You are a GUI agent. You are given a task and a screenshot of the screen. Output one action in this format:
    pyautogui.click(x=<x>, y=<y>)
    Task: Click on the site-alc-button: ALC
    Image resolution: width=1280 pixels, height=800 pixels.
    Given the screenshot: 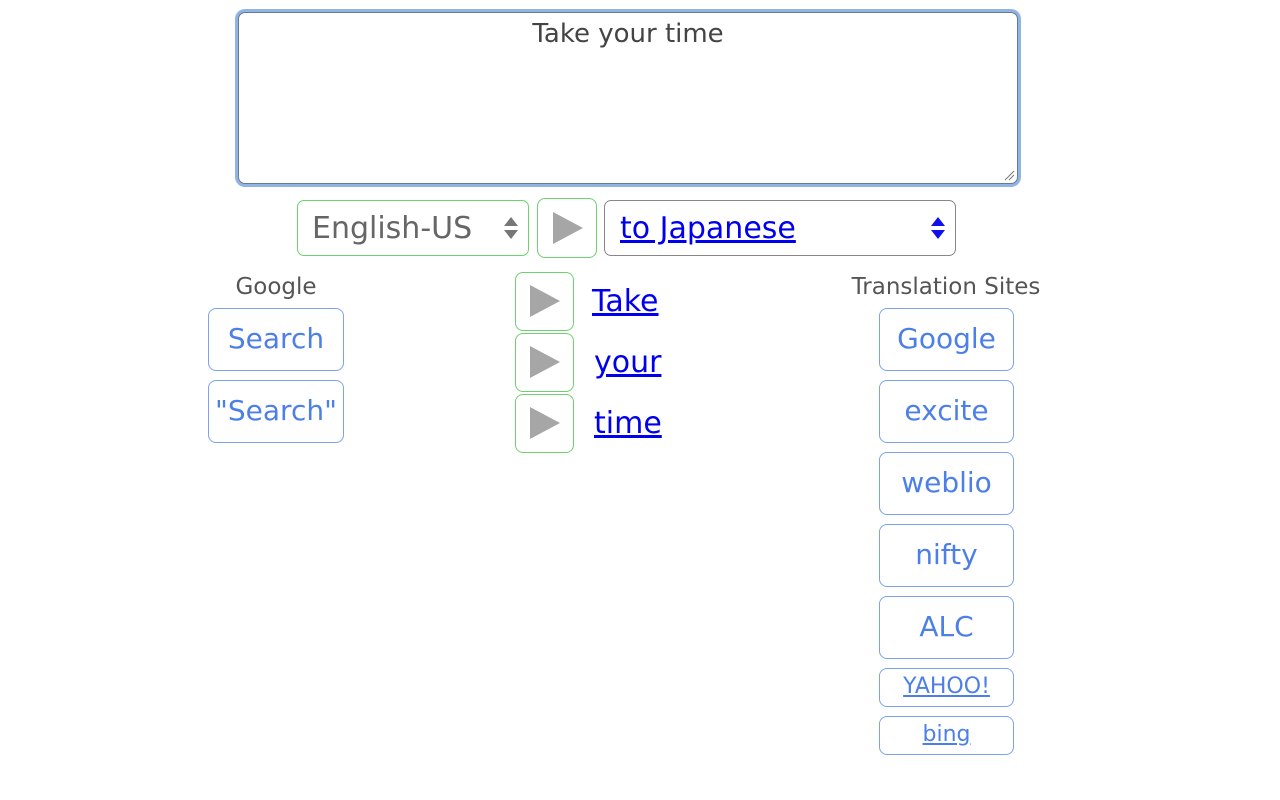 What is the action you would take?
    pyautogui.click(x=946, y=627)
    